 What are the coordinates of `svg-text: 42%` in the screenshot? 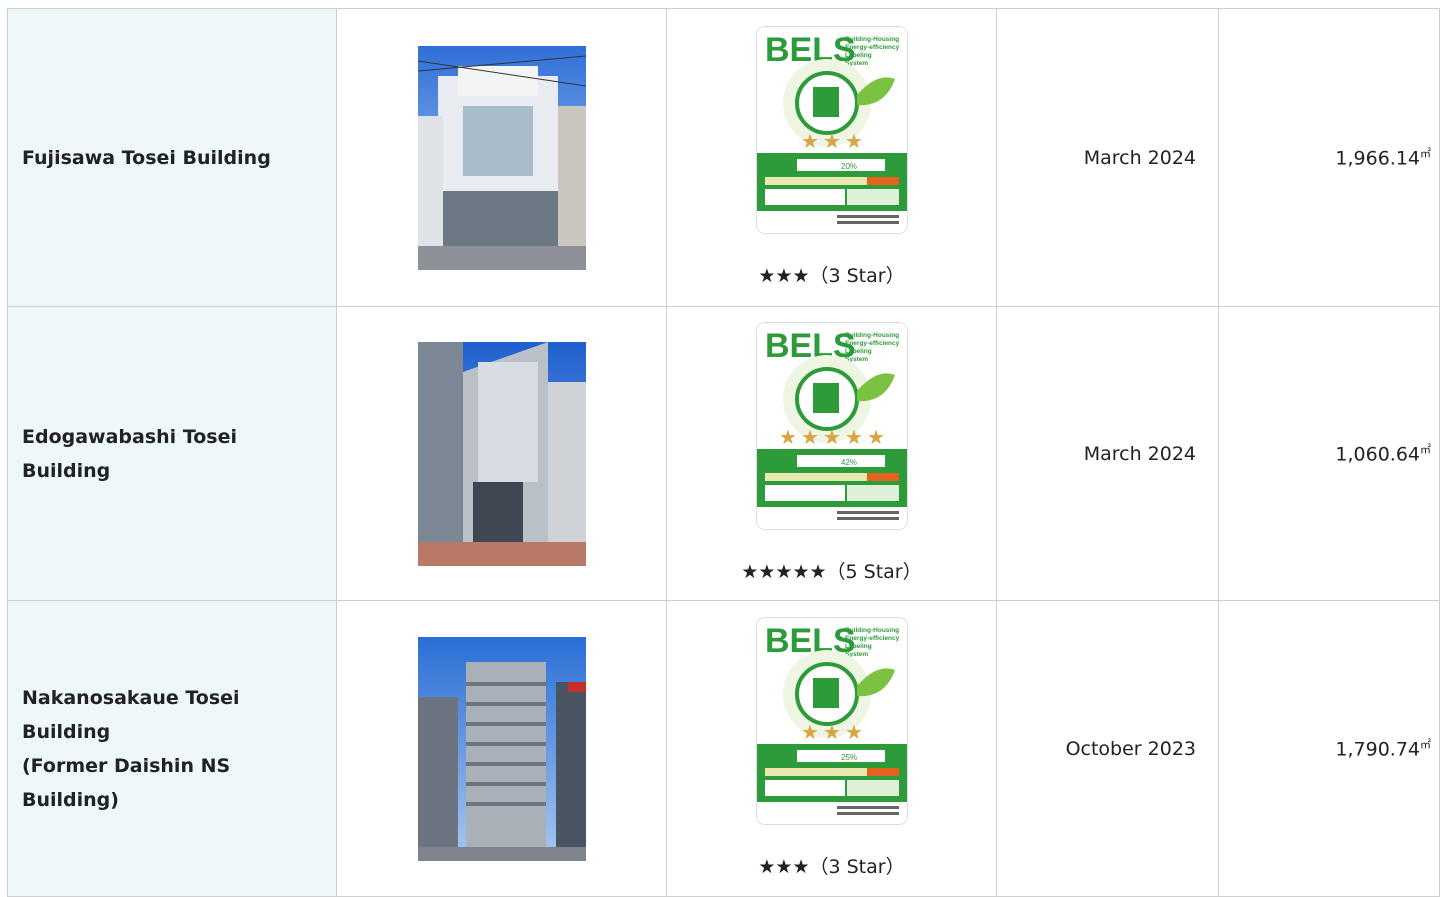 It's located at (849, 462).